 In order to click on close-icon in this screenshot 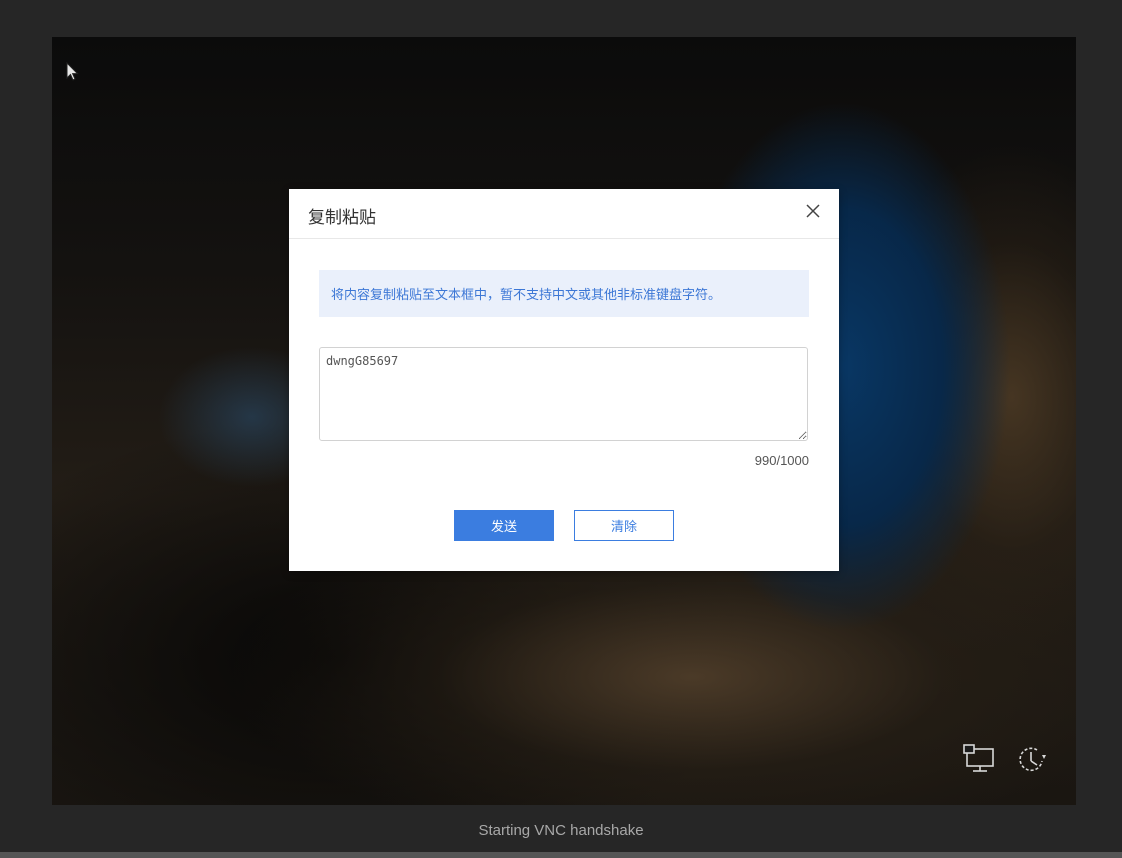, I will do `click(813, 211)`.